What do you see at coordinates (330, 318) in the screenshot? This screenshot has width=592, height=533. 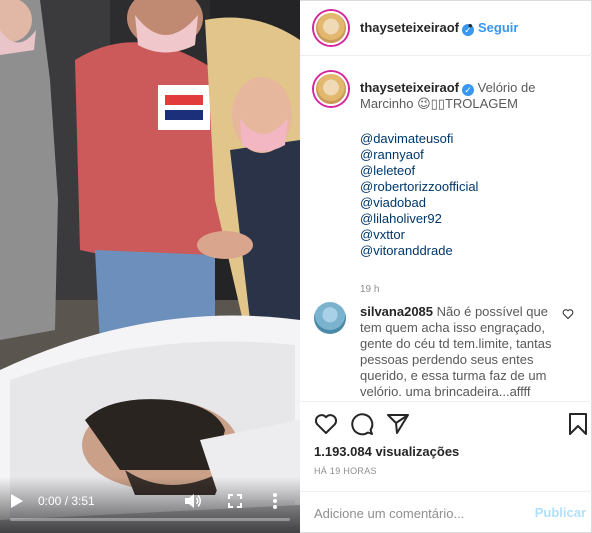 I see `commenter-avatar` at bounding box center [330, 318].